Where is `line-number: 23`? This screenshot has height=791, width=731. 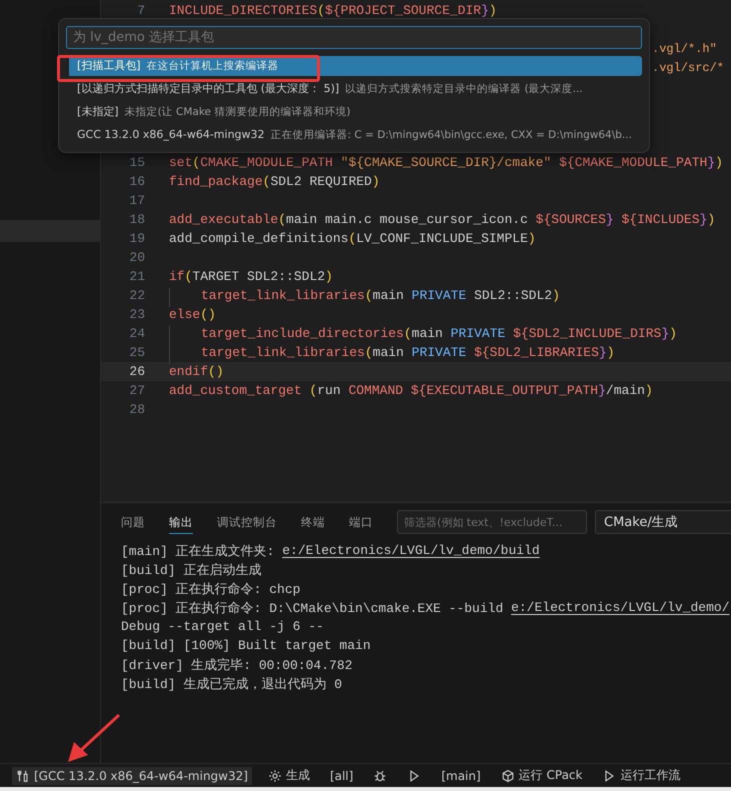
line-number: 23 is located at coordinates (137, 314).